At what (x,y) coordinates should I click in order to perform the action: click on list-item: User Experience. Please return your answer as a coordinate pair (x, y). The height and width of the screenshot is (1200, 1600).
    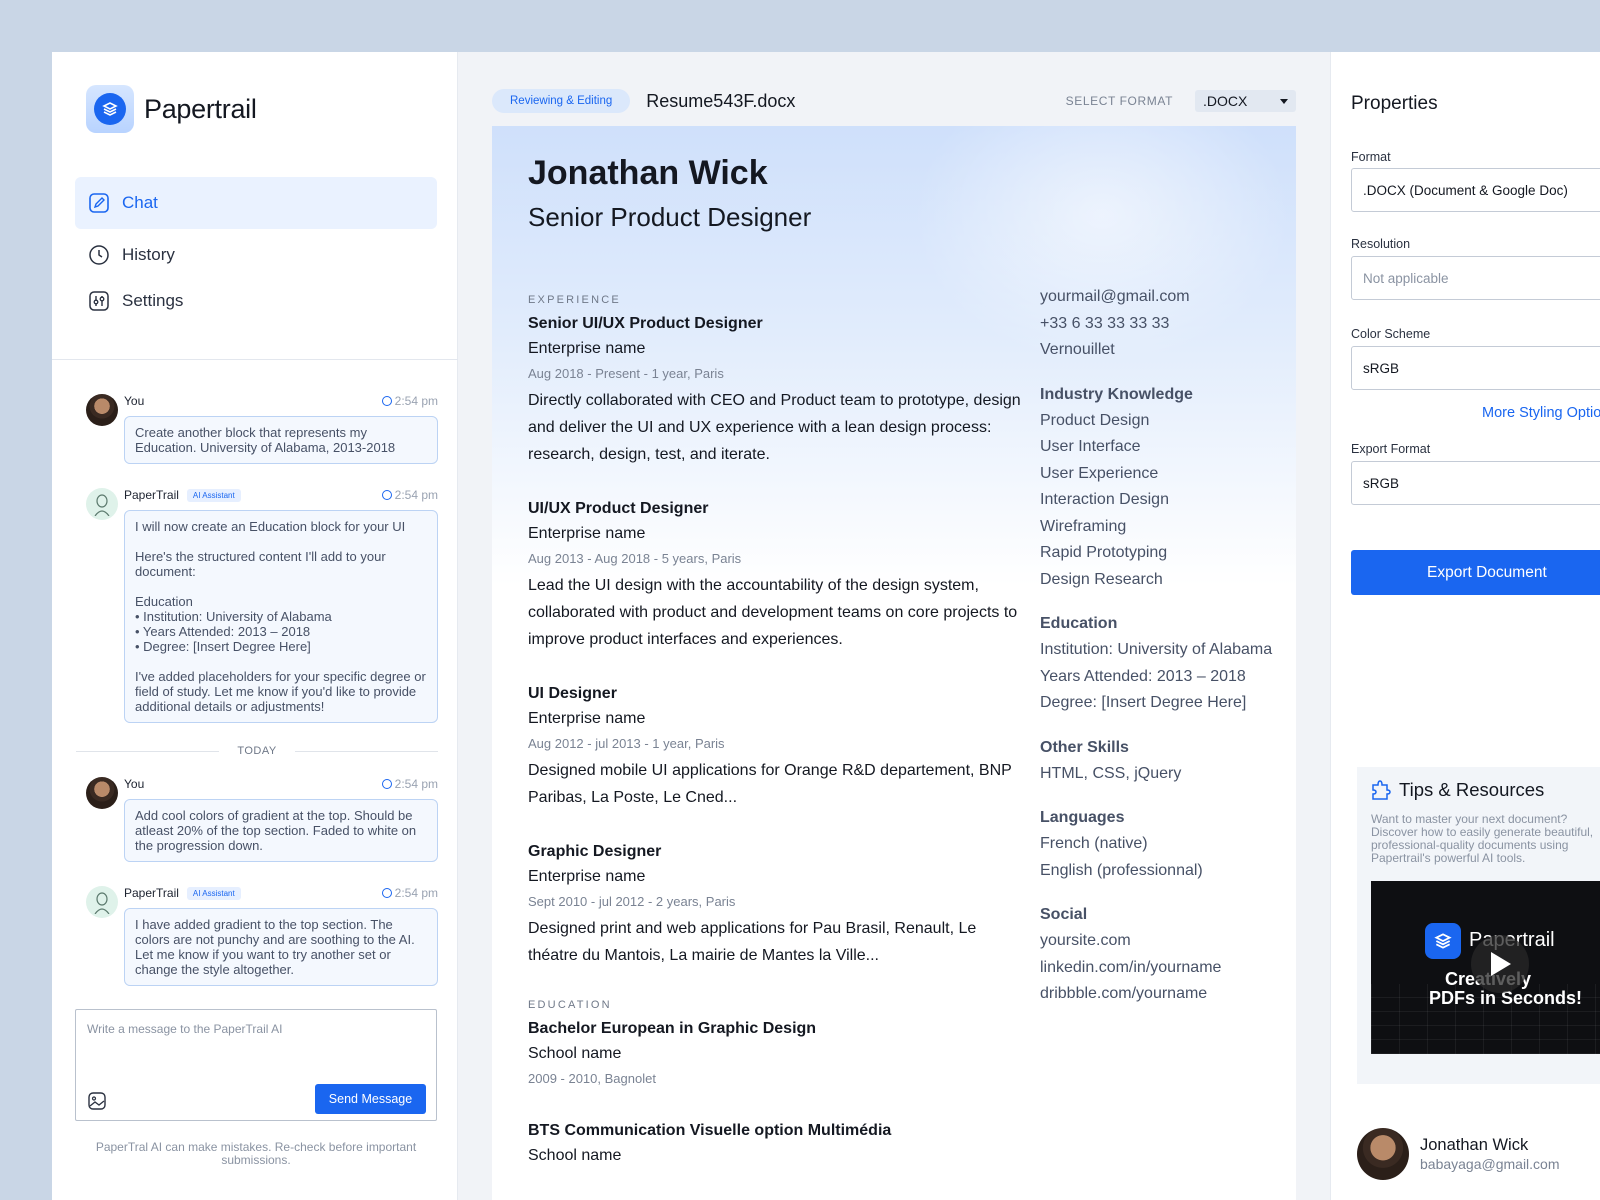
    Looking at the image, I should click on (1099, 473).